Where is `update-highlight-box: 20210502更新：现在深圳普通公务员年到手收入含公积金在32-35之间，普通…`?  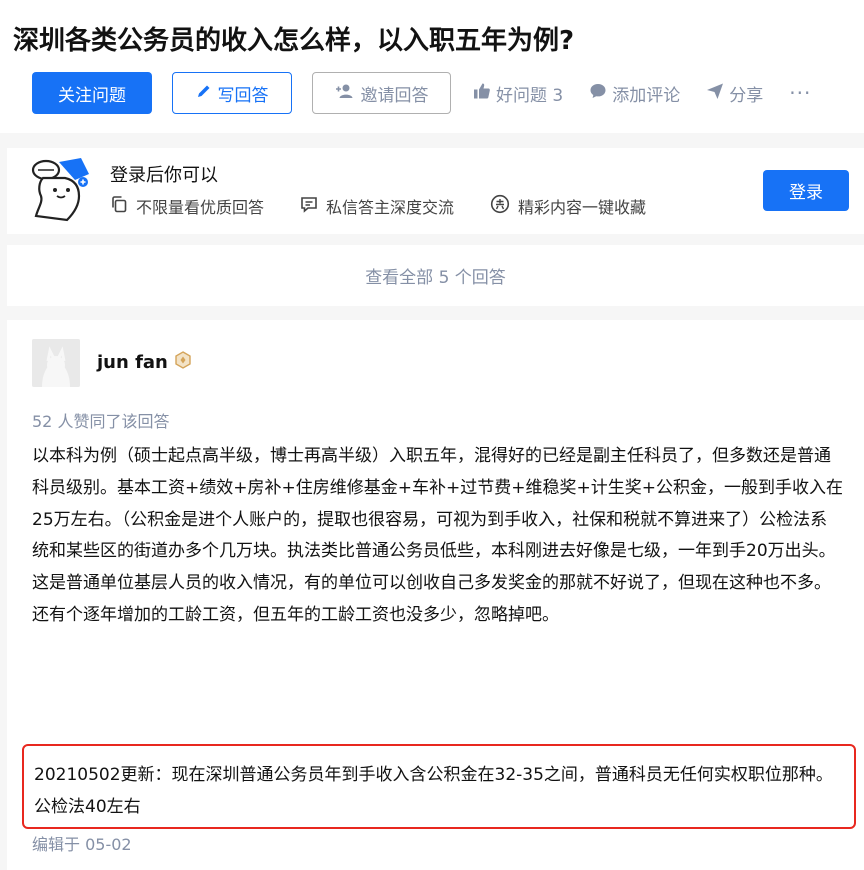 update-highlight-box: 20210502更新：现在深圳普通公务员年到手收入含公积金在32-35之间，普通… is located at coordinates (439, 786).